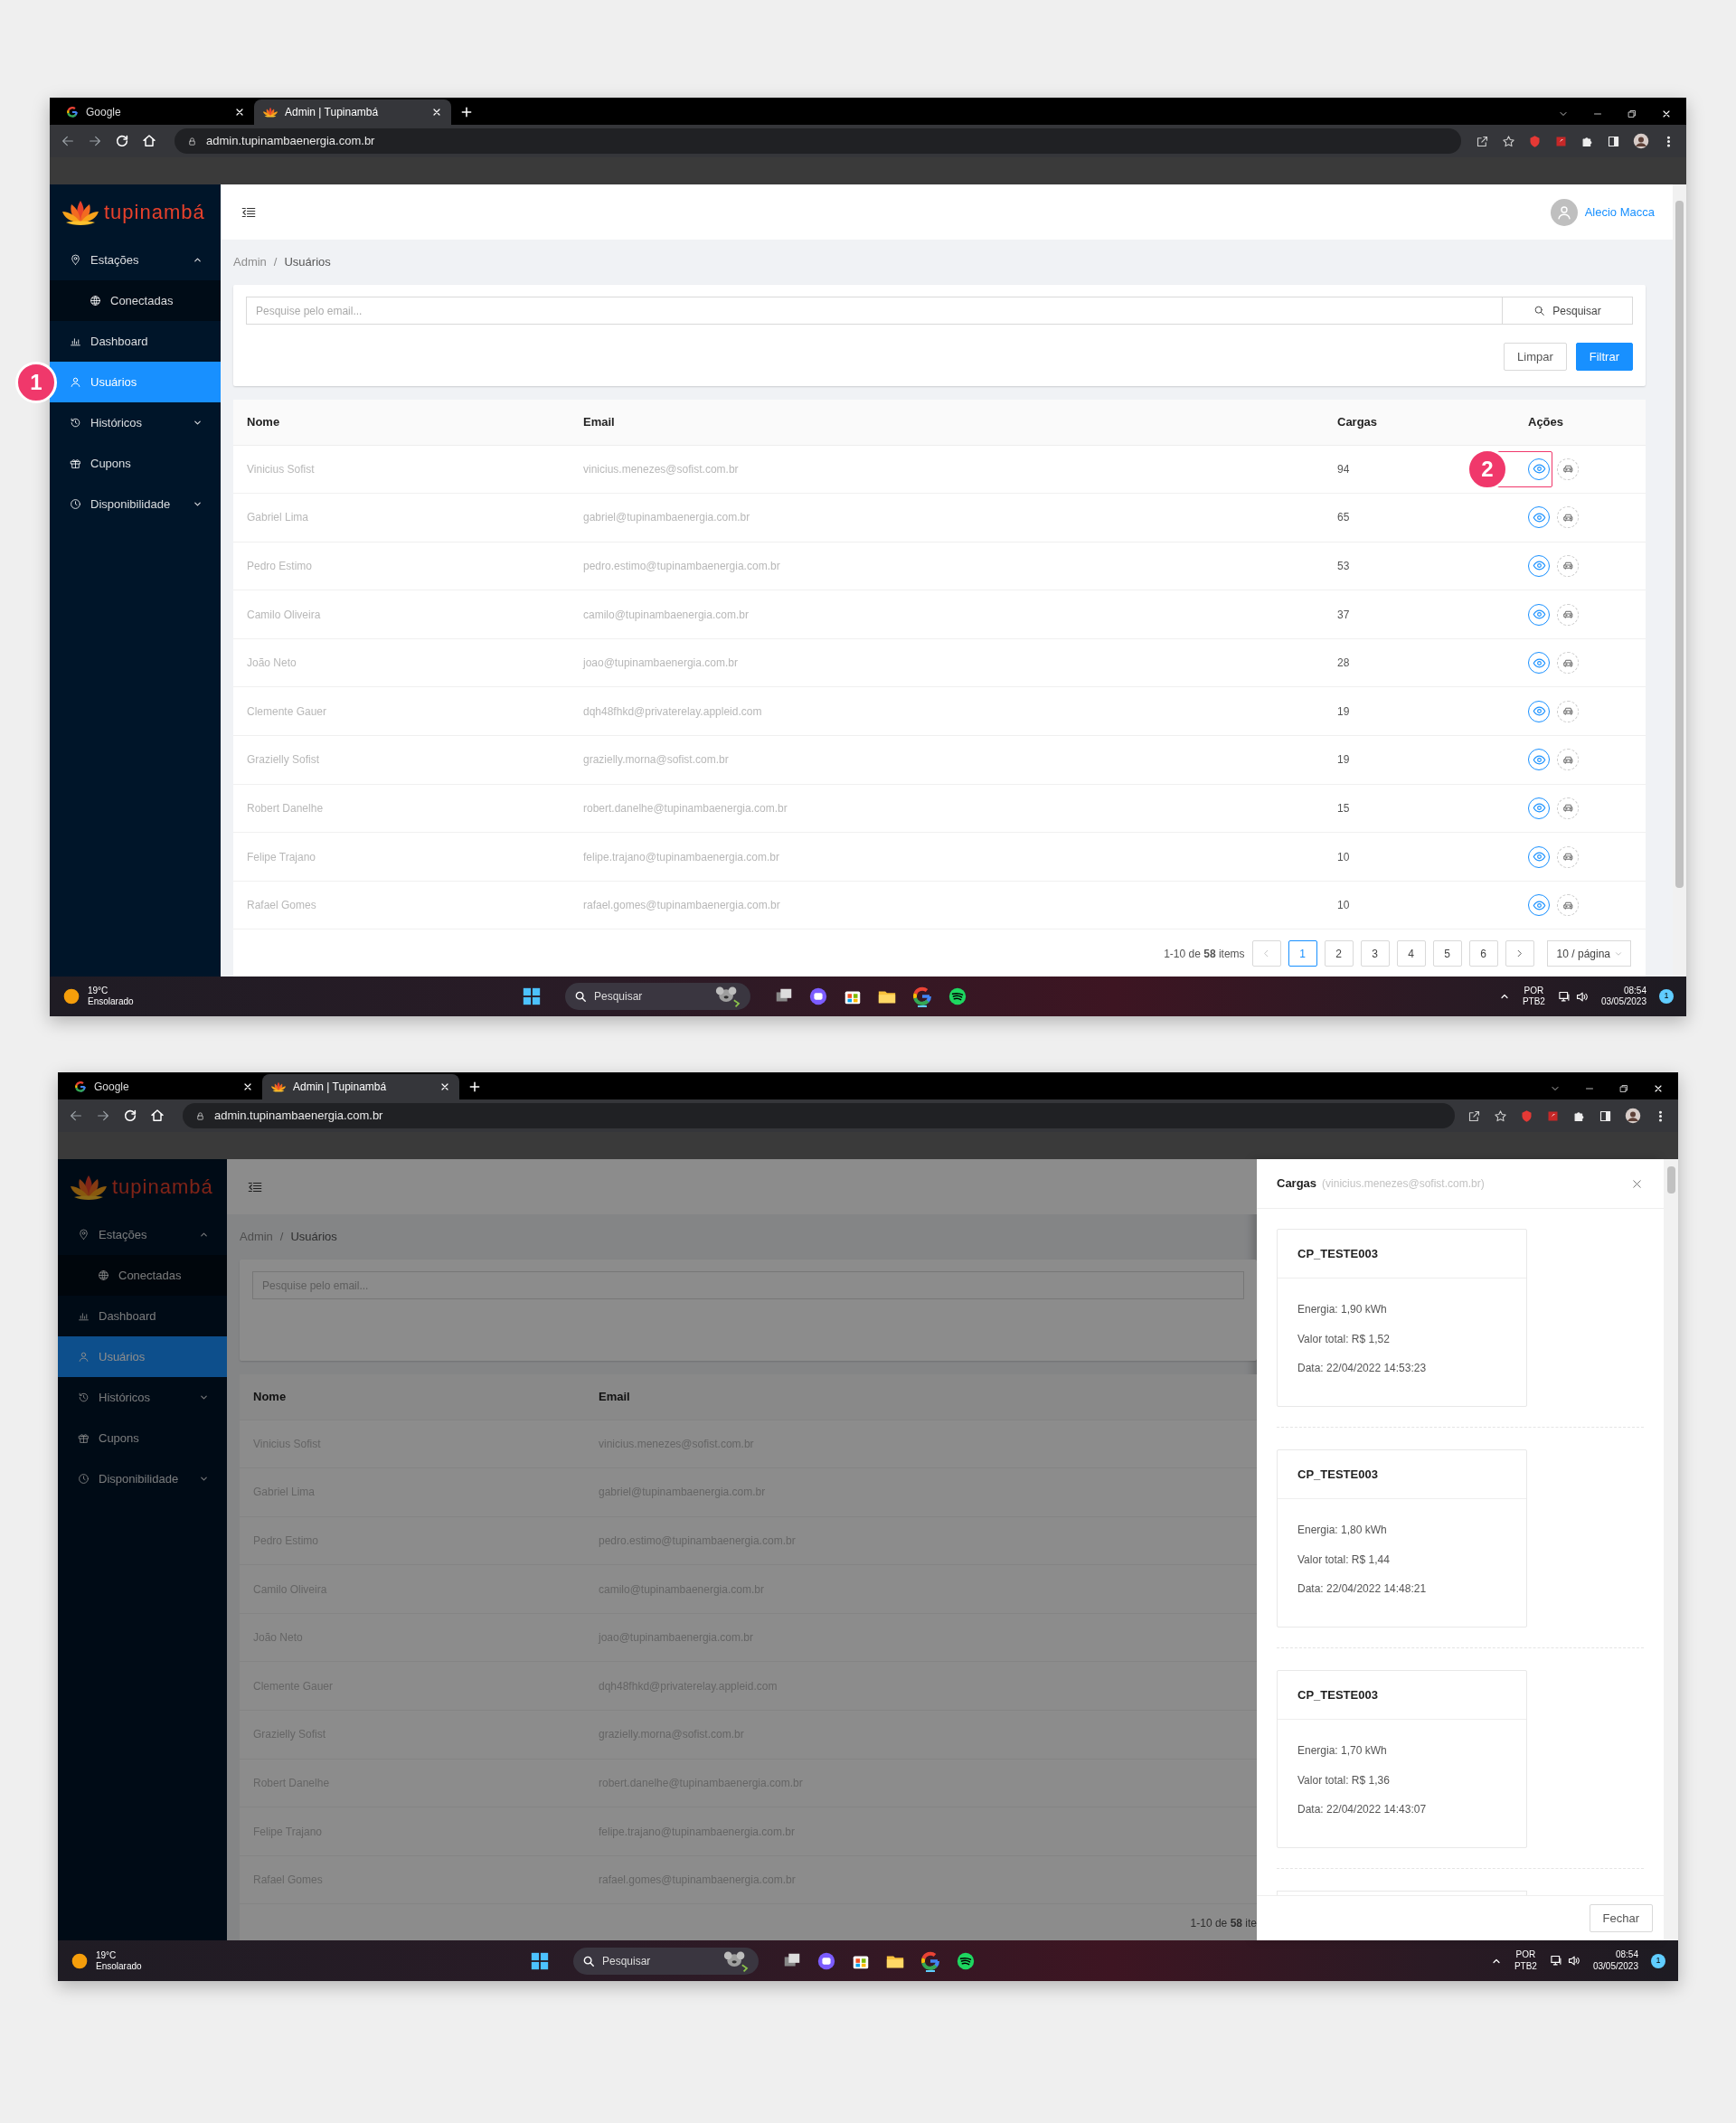 The height and width of the screenshot is (2123, 1736). Describe the element at coordinates (95, 141) in the screenshot. I see `forward-arrow-icon` at that location.